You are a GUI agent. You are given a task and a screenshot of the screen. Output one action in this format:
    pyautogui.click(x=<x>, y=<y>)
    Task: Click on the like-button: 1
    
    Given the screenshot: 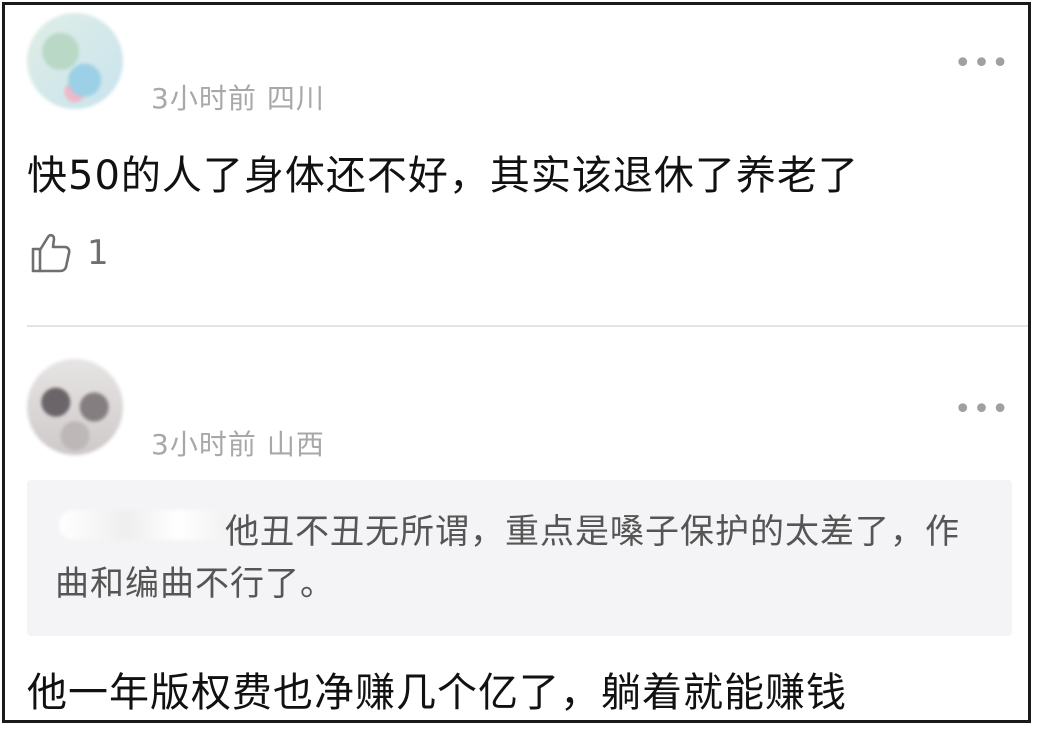 What is the action you would take?
    pyautogui.click(x=69, y=253)
    